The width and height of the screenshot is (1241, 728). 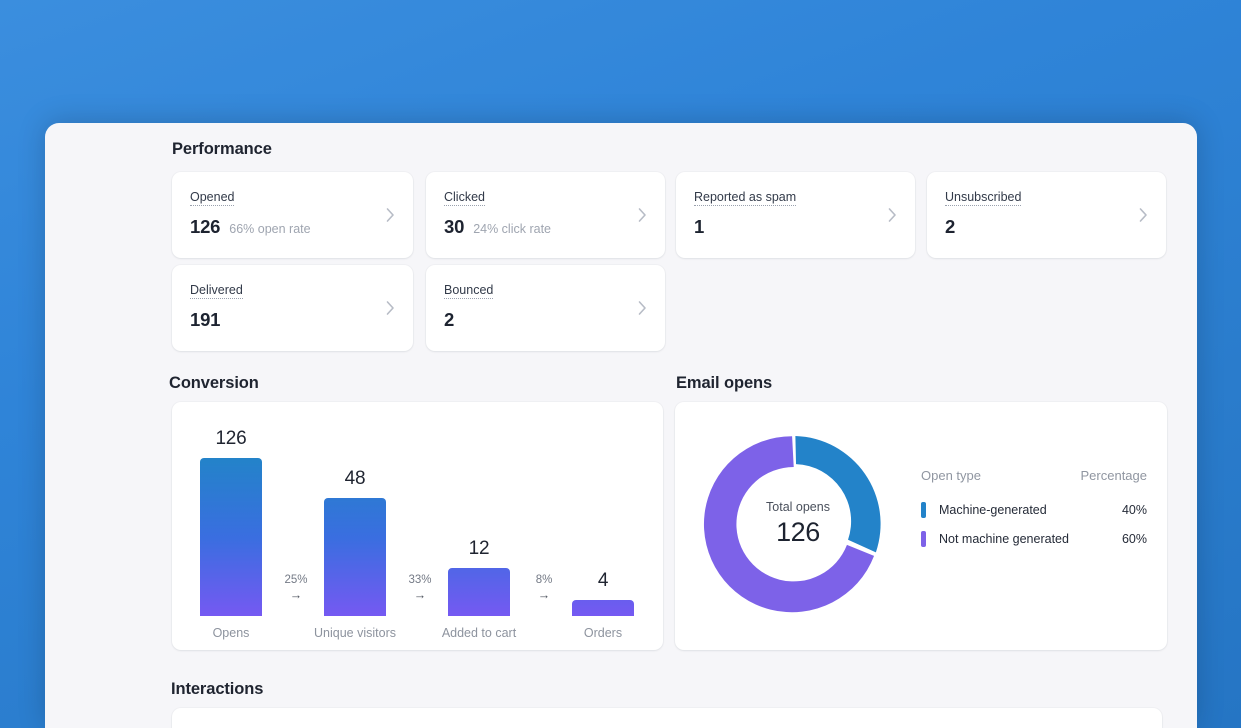 I want to click on interactions-card, so click(x=667, y=718).